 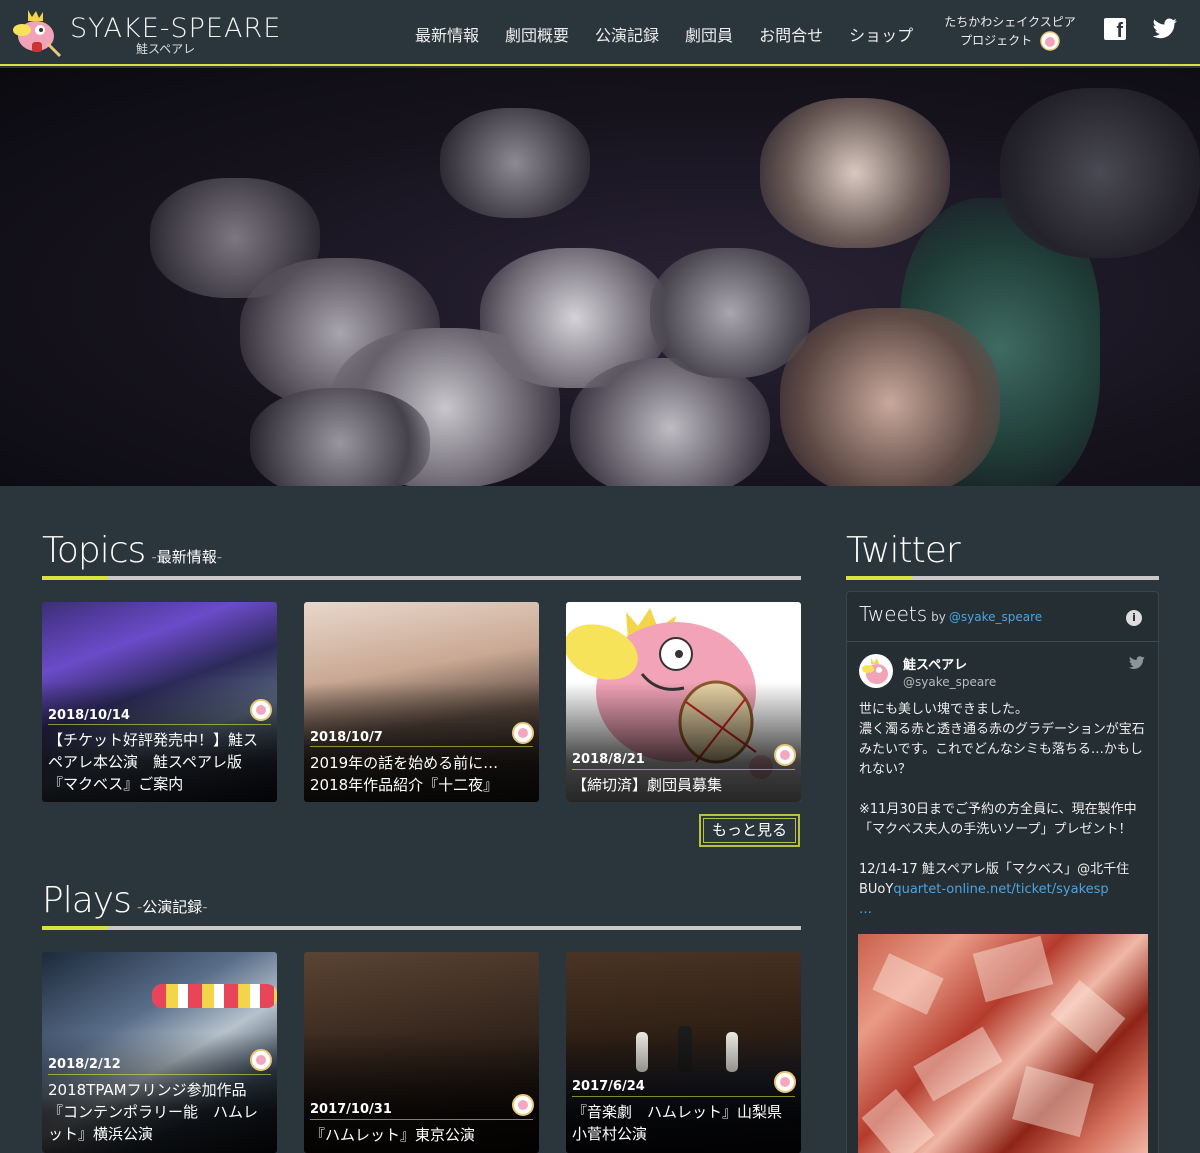 I want to click on nav-item-shop: ショップ, so click(x=881, y=34).